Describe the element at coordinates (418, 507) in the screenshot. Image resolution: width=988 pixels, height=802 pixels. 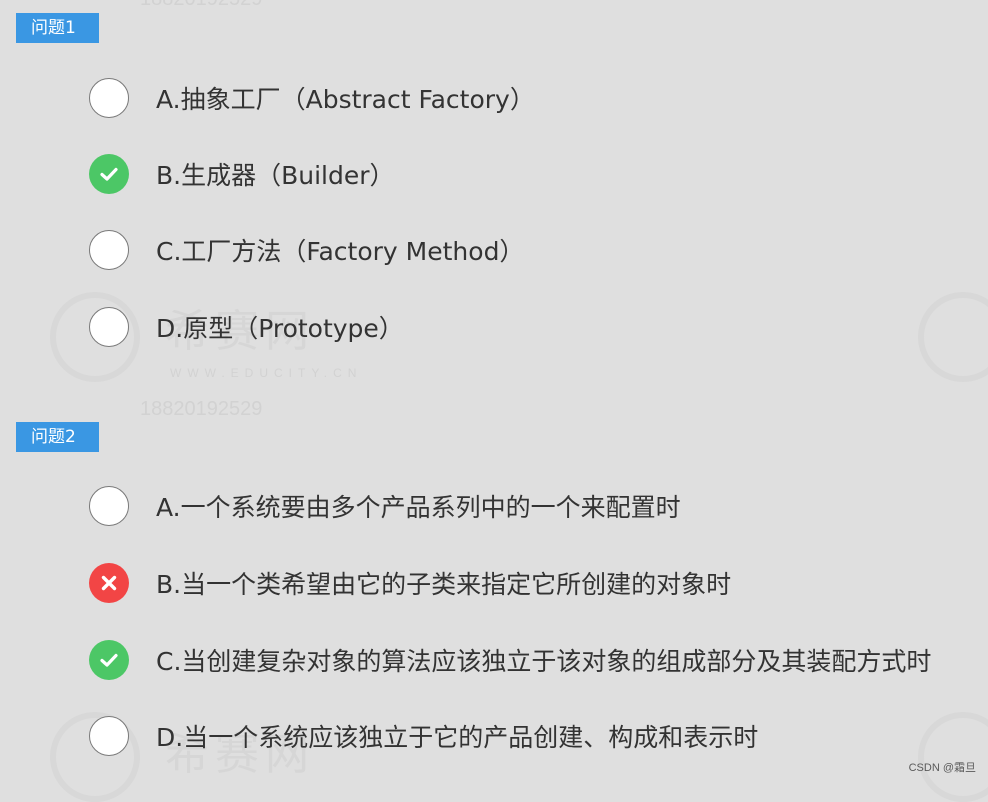
I see `option-text: A.一个系统要由多个产品系列中的一个来配置时` at that location.